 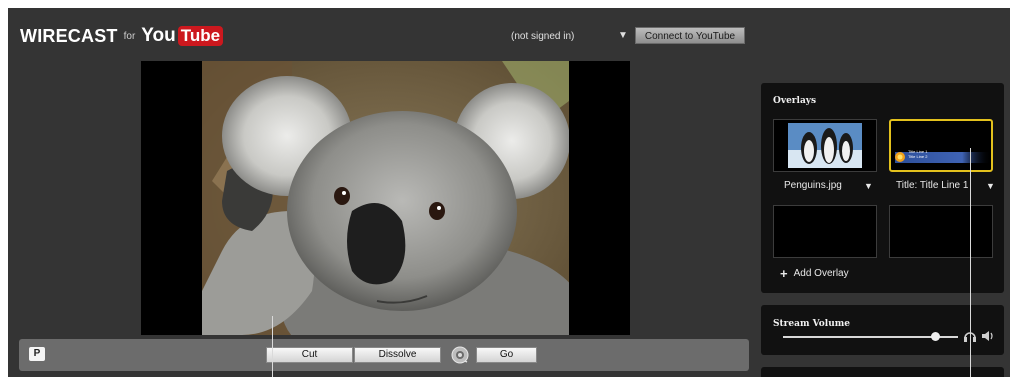 What do you see at coordinates (122, 36) in the screenshot?
I see `wirecast-logo: WIRECAST for You Tube` at bounding box center [122, 36].